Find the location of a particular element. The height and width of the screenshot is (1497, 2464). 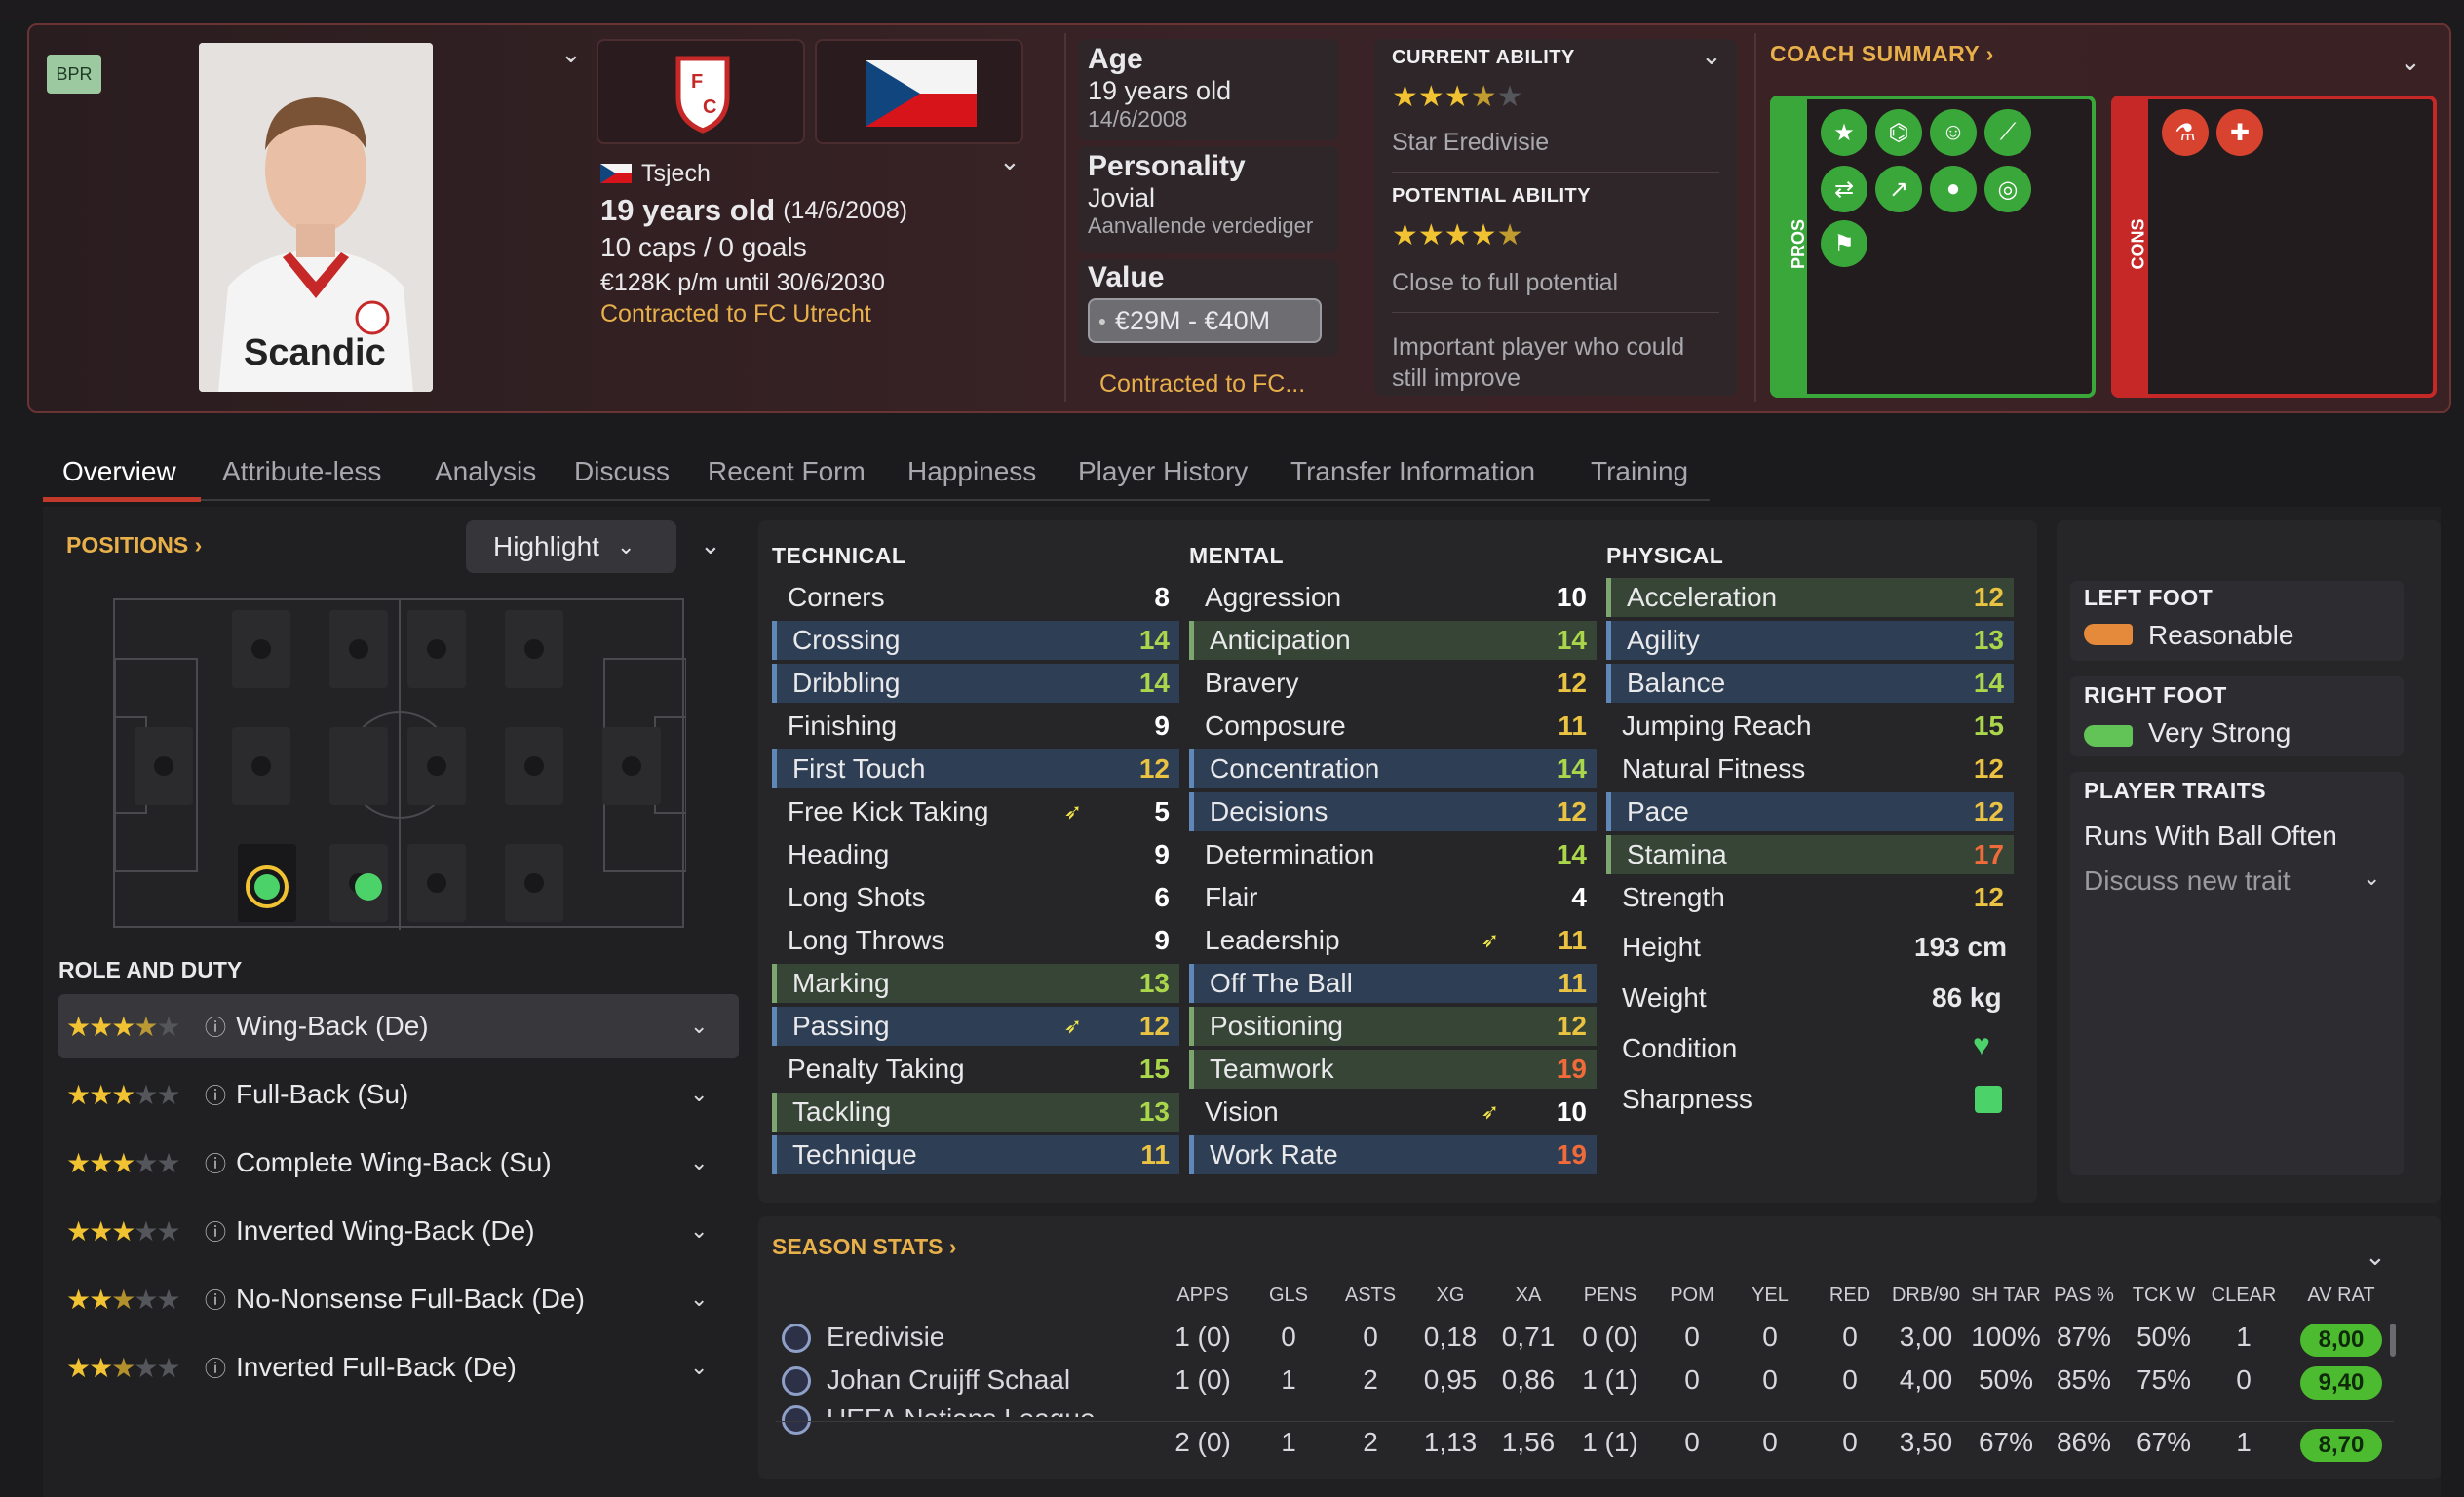

head-icon: ● is located at coordinates (1953, 189).